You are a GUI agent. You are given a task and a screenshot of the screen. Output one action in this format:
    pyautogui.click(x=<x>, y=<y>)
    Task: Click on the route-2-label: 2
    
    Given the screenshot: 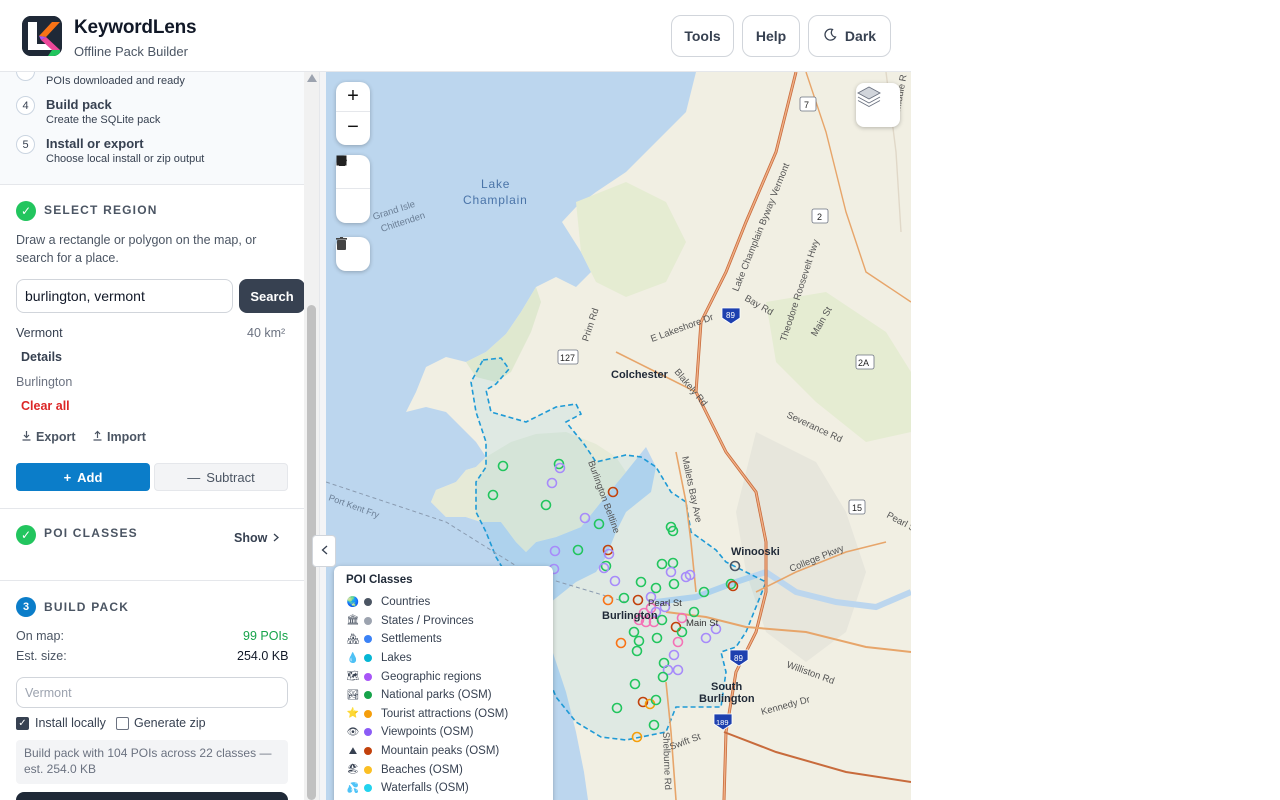 What is the action you would take?
    pyautogui.click(x=819, y=217)
    